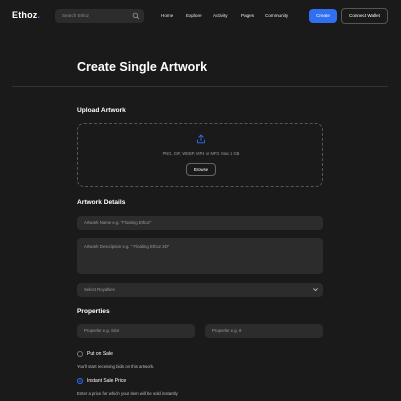 The height and width of the screenshot is (401, 401). What do you see at coordinates (200, 223) in the screenshot?
I see `artwork-name-input: Artwork Name e.g. "Floating Ethoz"` at bounding box center [200, 223].